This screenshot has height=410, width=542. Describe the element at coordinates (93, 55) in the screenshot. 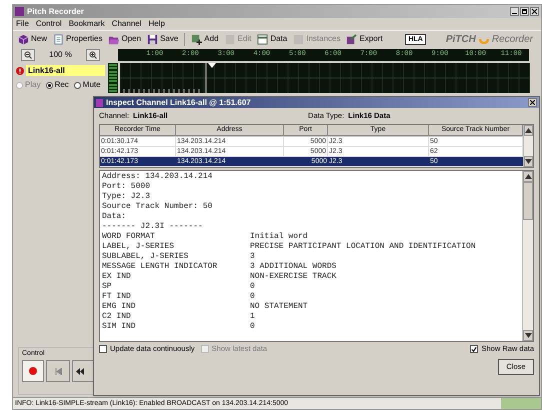

I see `zoom-in-button` at that location.